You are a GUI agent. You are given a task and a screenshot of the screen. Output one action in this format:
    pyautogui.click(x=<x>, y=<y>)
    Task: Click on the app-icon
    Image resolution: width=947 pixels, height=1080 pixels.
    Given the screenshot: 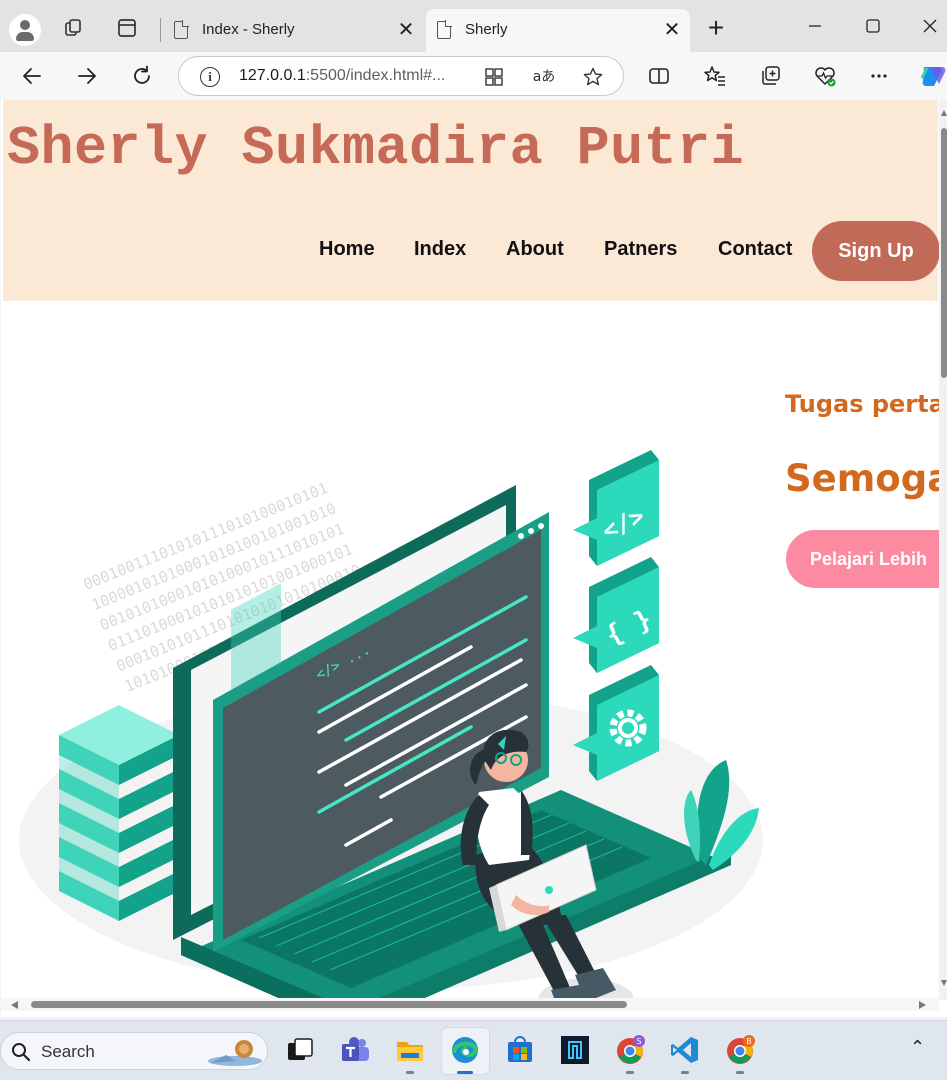 What is the action you would take?
    pyautogui.click(x=575, y=1050)
    